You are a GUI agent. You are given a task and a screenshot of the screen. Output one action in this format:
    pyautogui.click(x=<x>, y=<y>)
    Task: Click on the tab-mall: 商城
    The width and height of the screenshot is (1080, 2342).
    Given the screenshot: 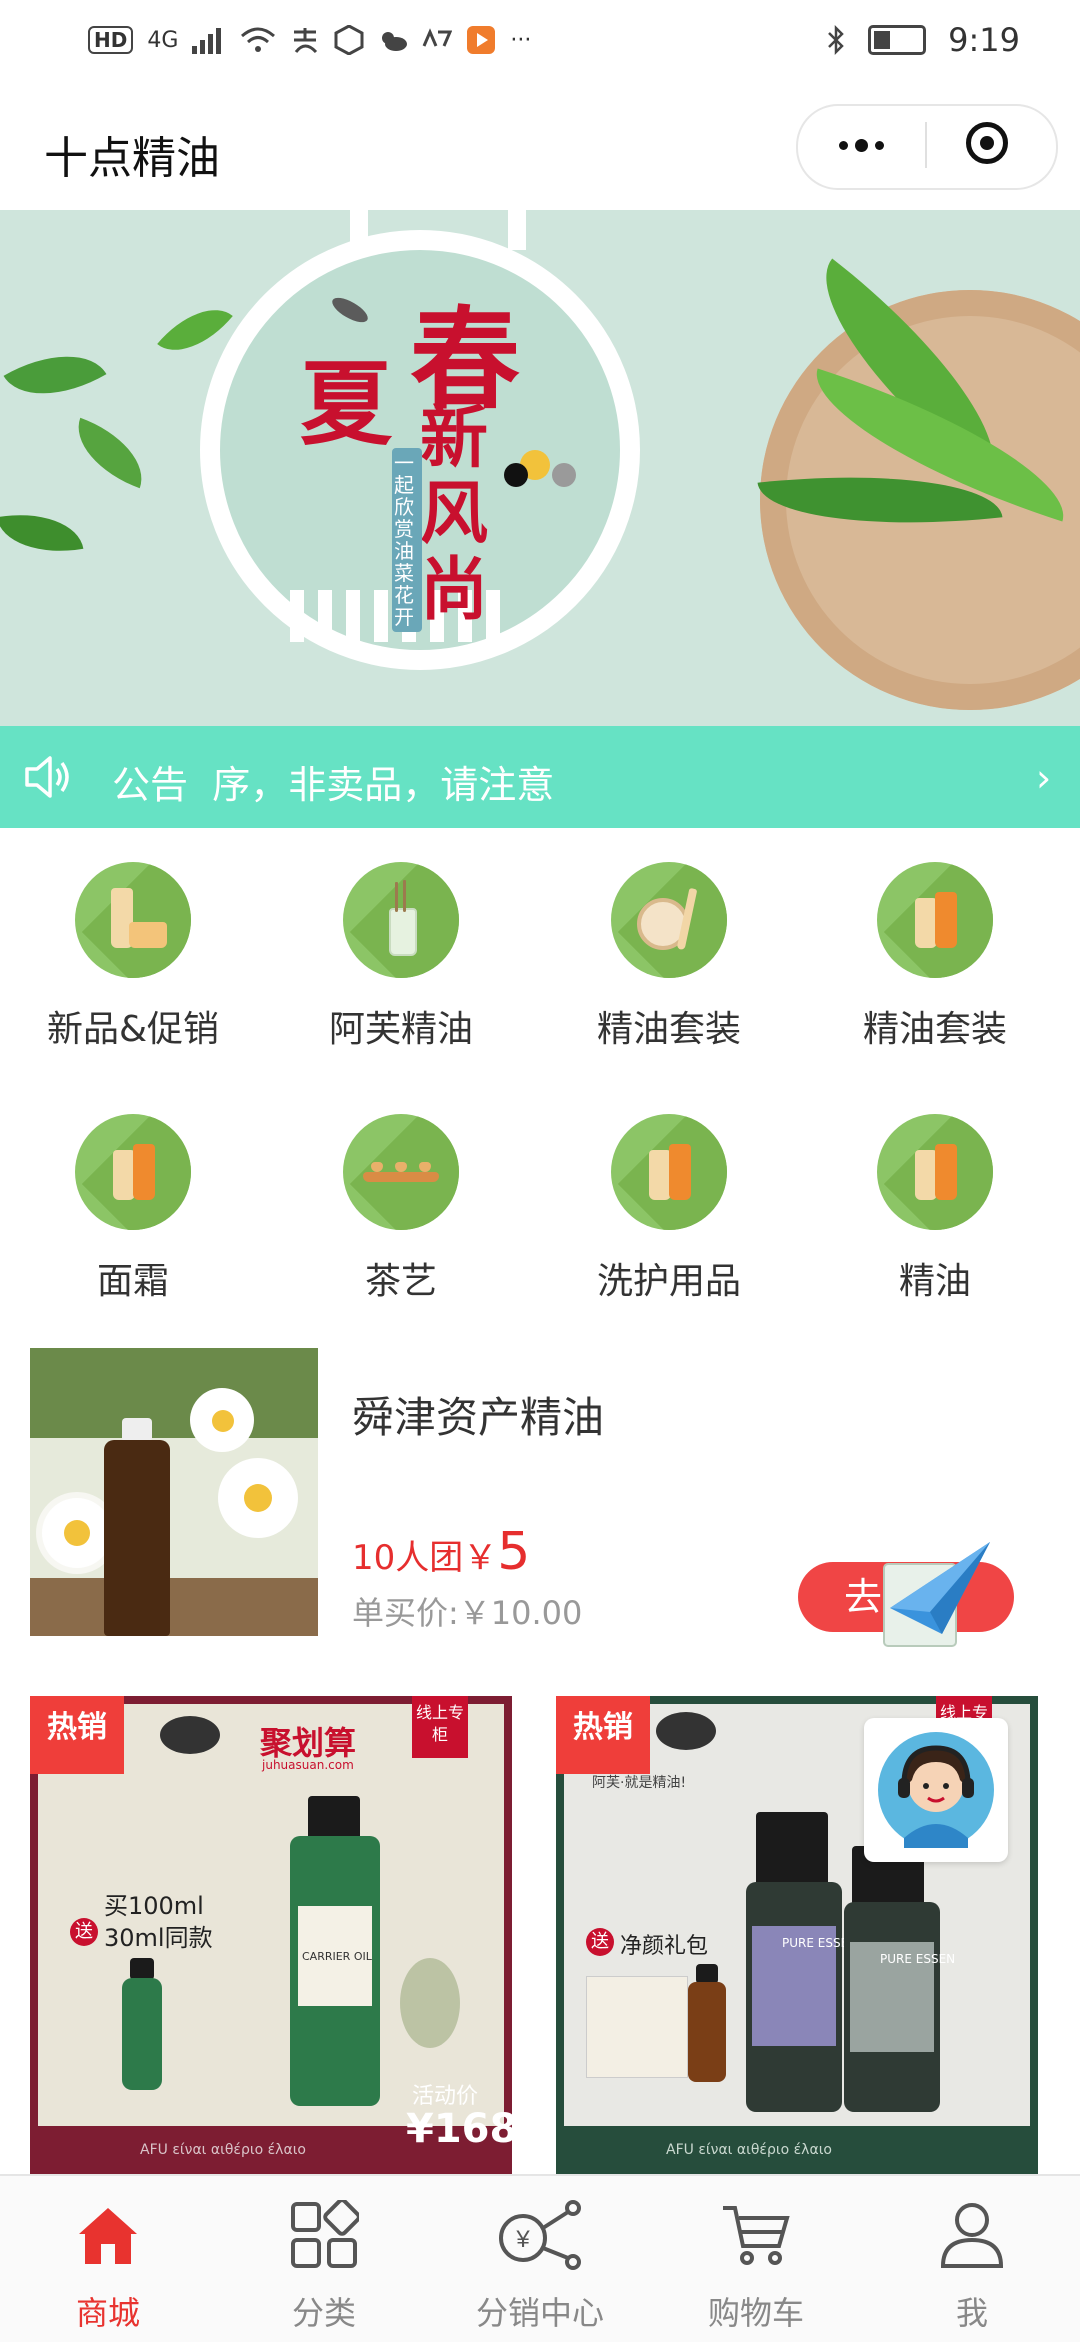 What is the action you would take?
    pyautogui.click(x=108, y=2267)
    